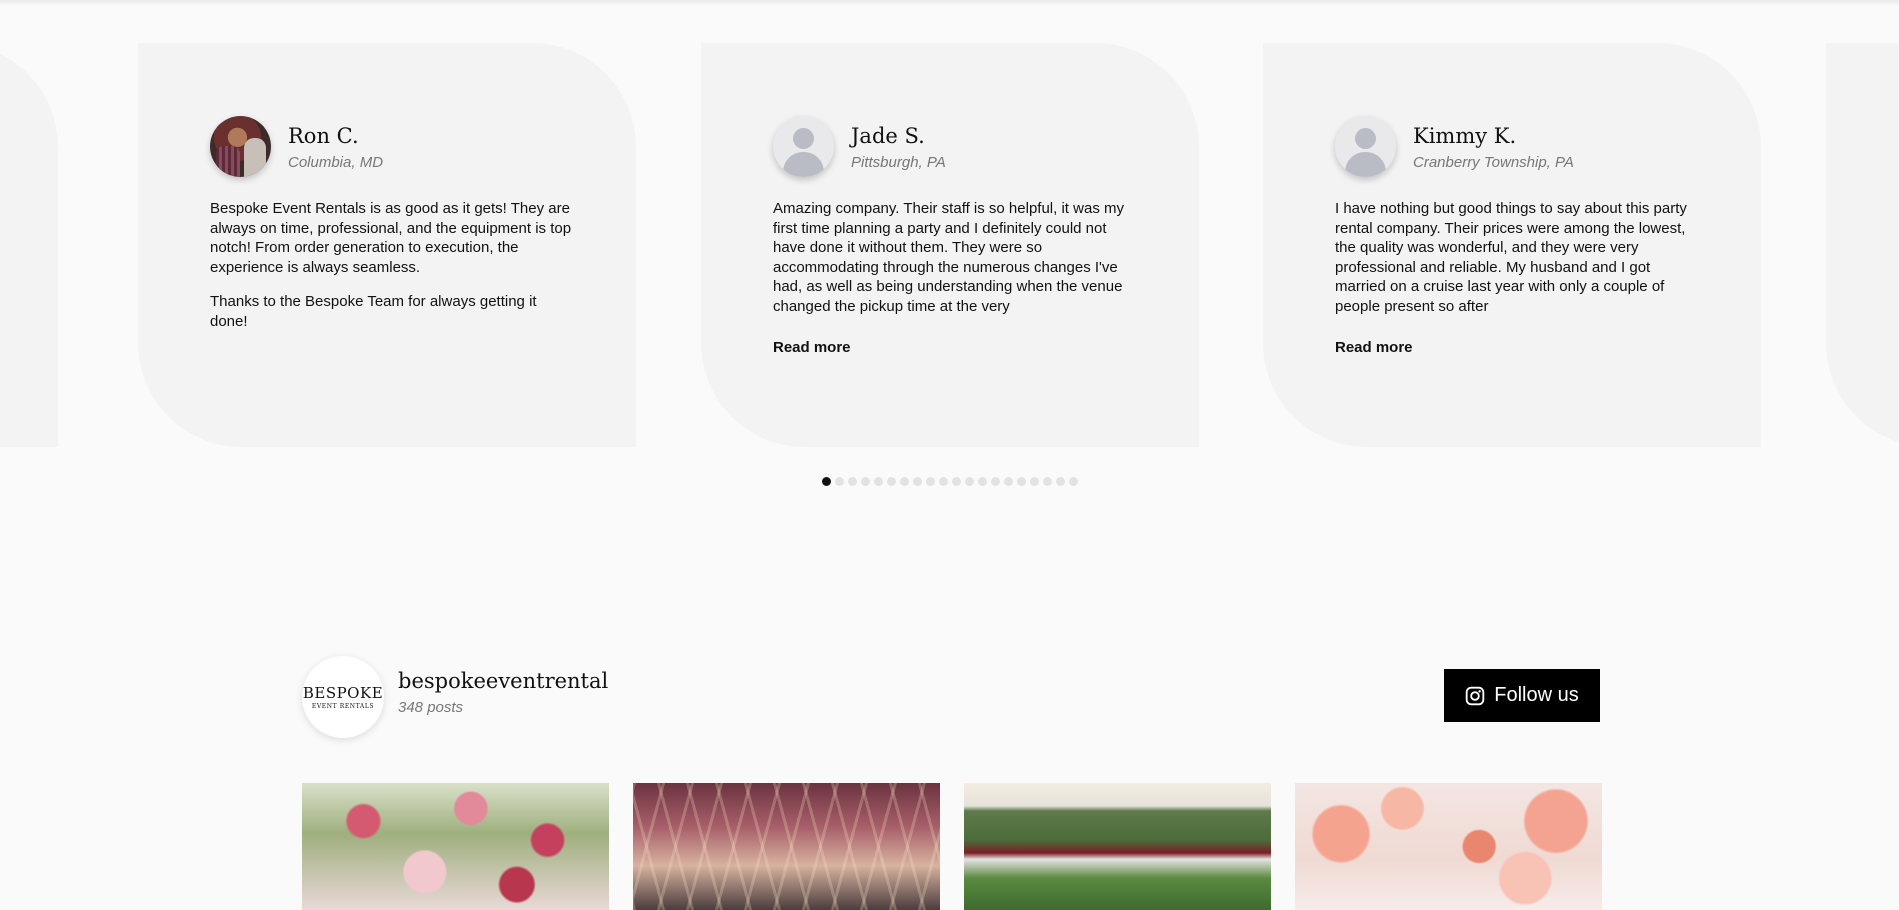  What do you see at coordinates (343, 692) in the screenshot?
I see `logo-text-line1: BESPOKE` at bounding box center [343, 692].